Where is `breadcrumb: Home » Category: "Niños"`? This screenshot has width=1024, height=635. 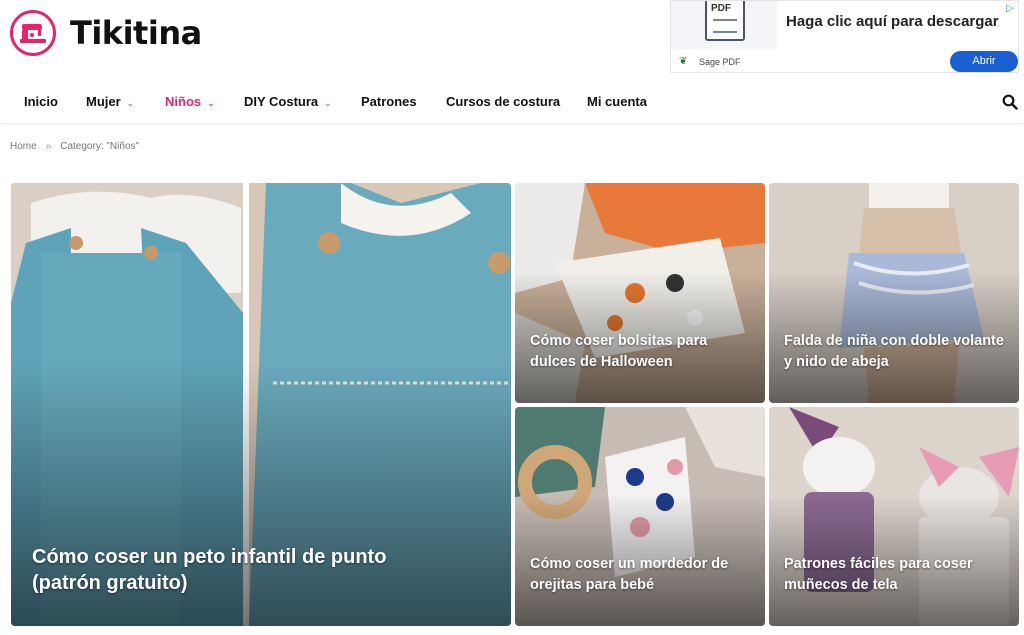 breadcrumb: Home » Category: "Niños" is located at coordinates (74, 146).